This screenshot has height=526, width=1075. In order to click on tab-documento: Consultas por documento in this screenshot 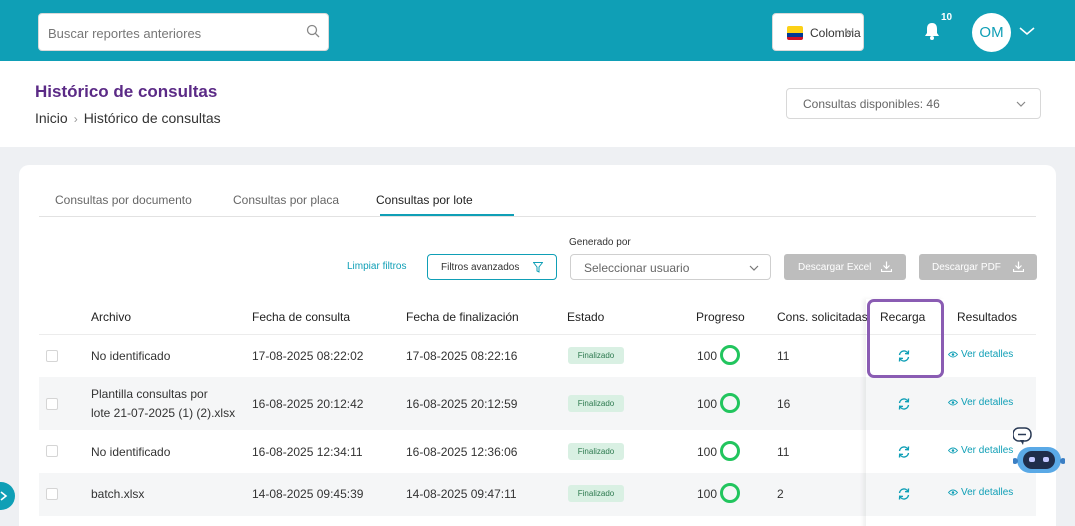, I will do `click(123, 200)`.